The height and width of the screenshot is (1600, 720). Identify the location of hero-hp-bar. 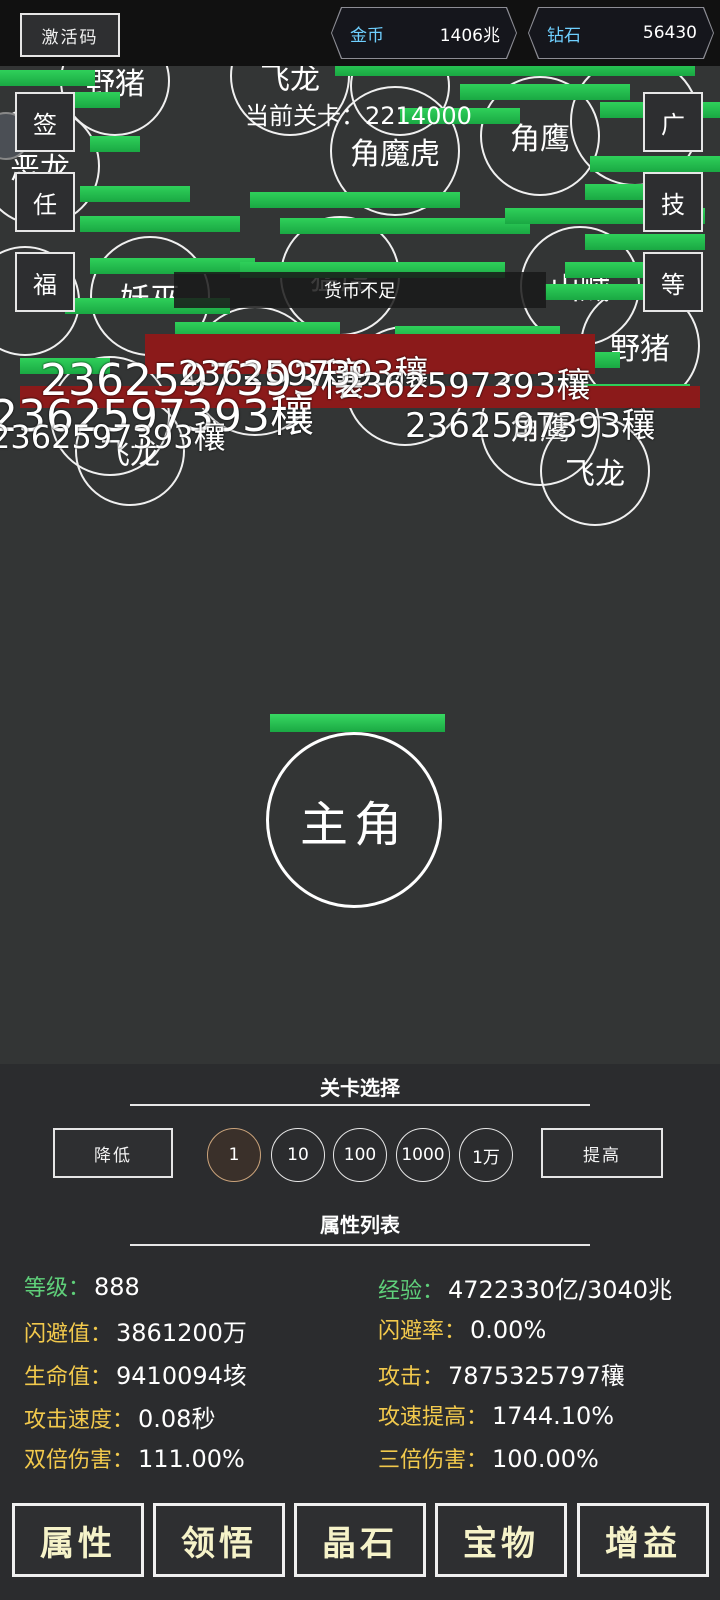
(357, 723).